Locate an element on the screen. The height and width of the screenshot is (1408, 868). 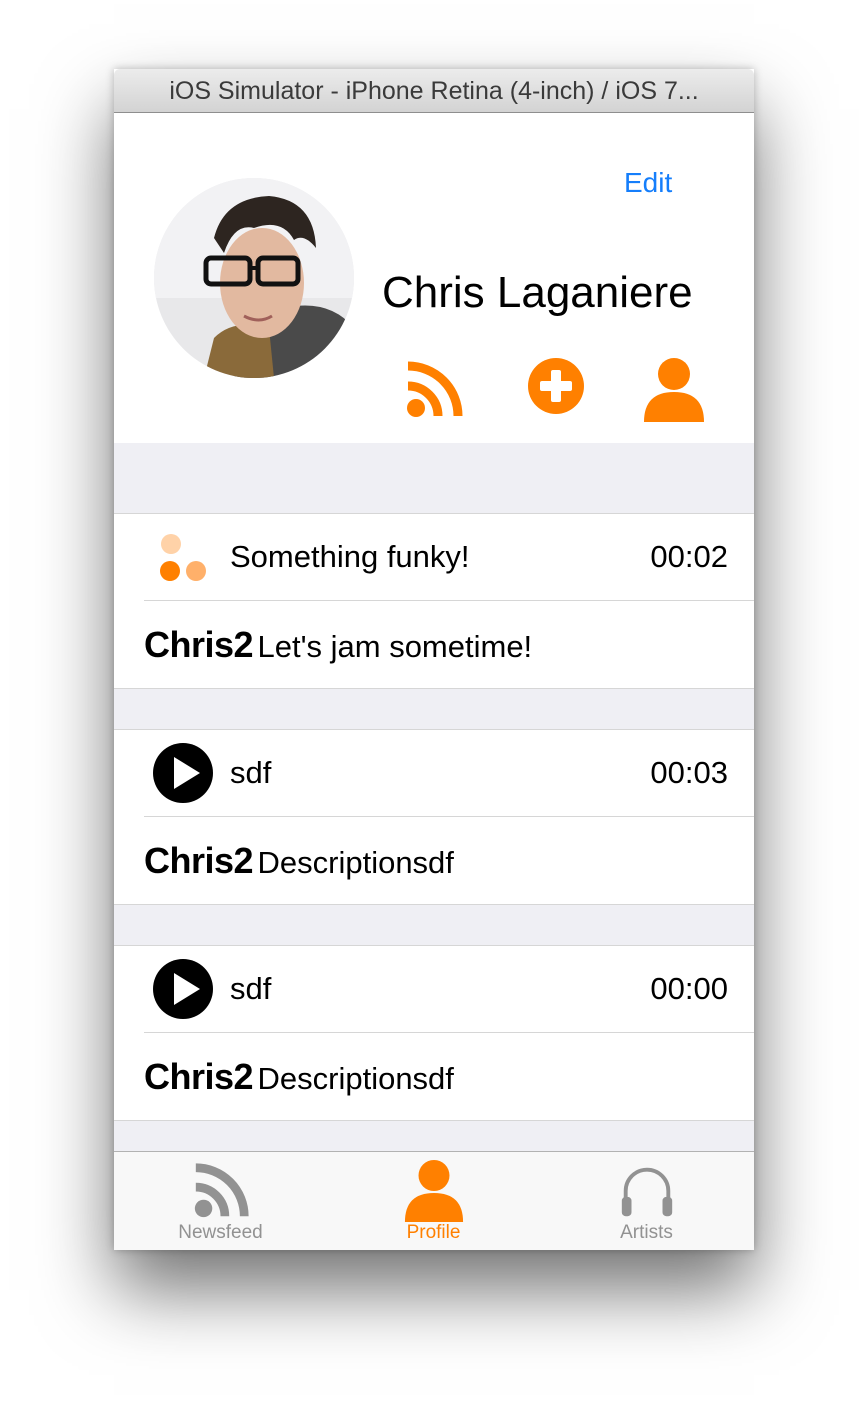
feed-item: sdf 00:00 Chris2 Descriptionsdf is located at coordinates (434, 1033).